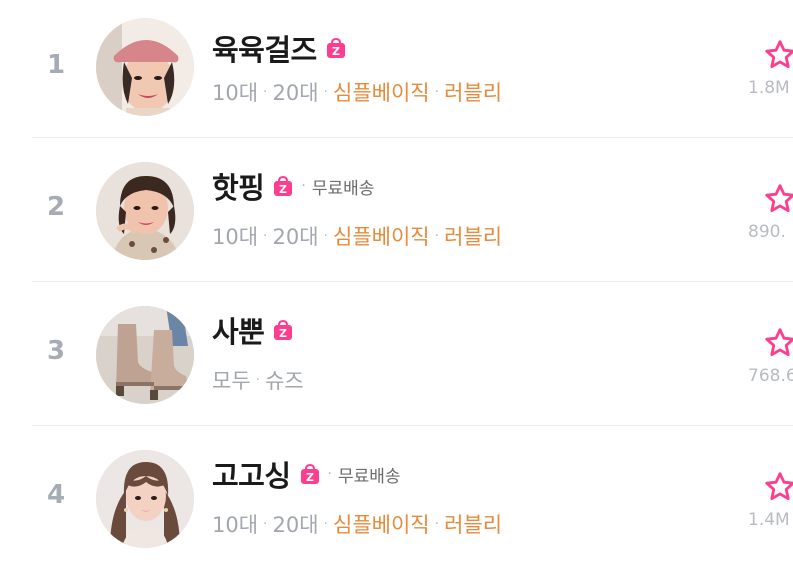 The height and width of the screenshot is (576, 793). Describe the element at coordinates (56, 207) in the screenshot. I see `rank-number: 2` at that location.